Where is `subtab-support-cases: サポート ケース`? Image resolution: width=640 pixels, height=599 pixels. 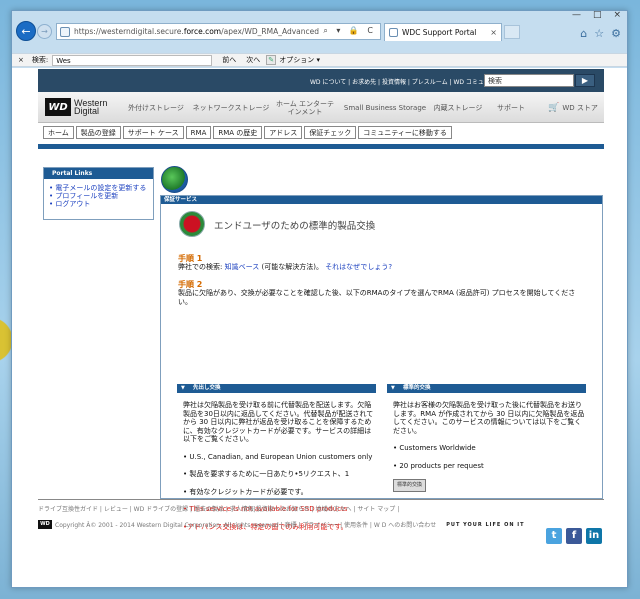
subtab-support-cases: サポート ケース is located at coordinates (153, 132).